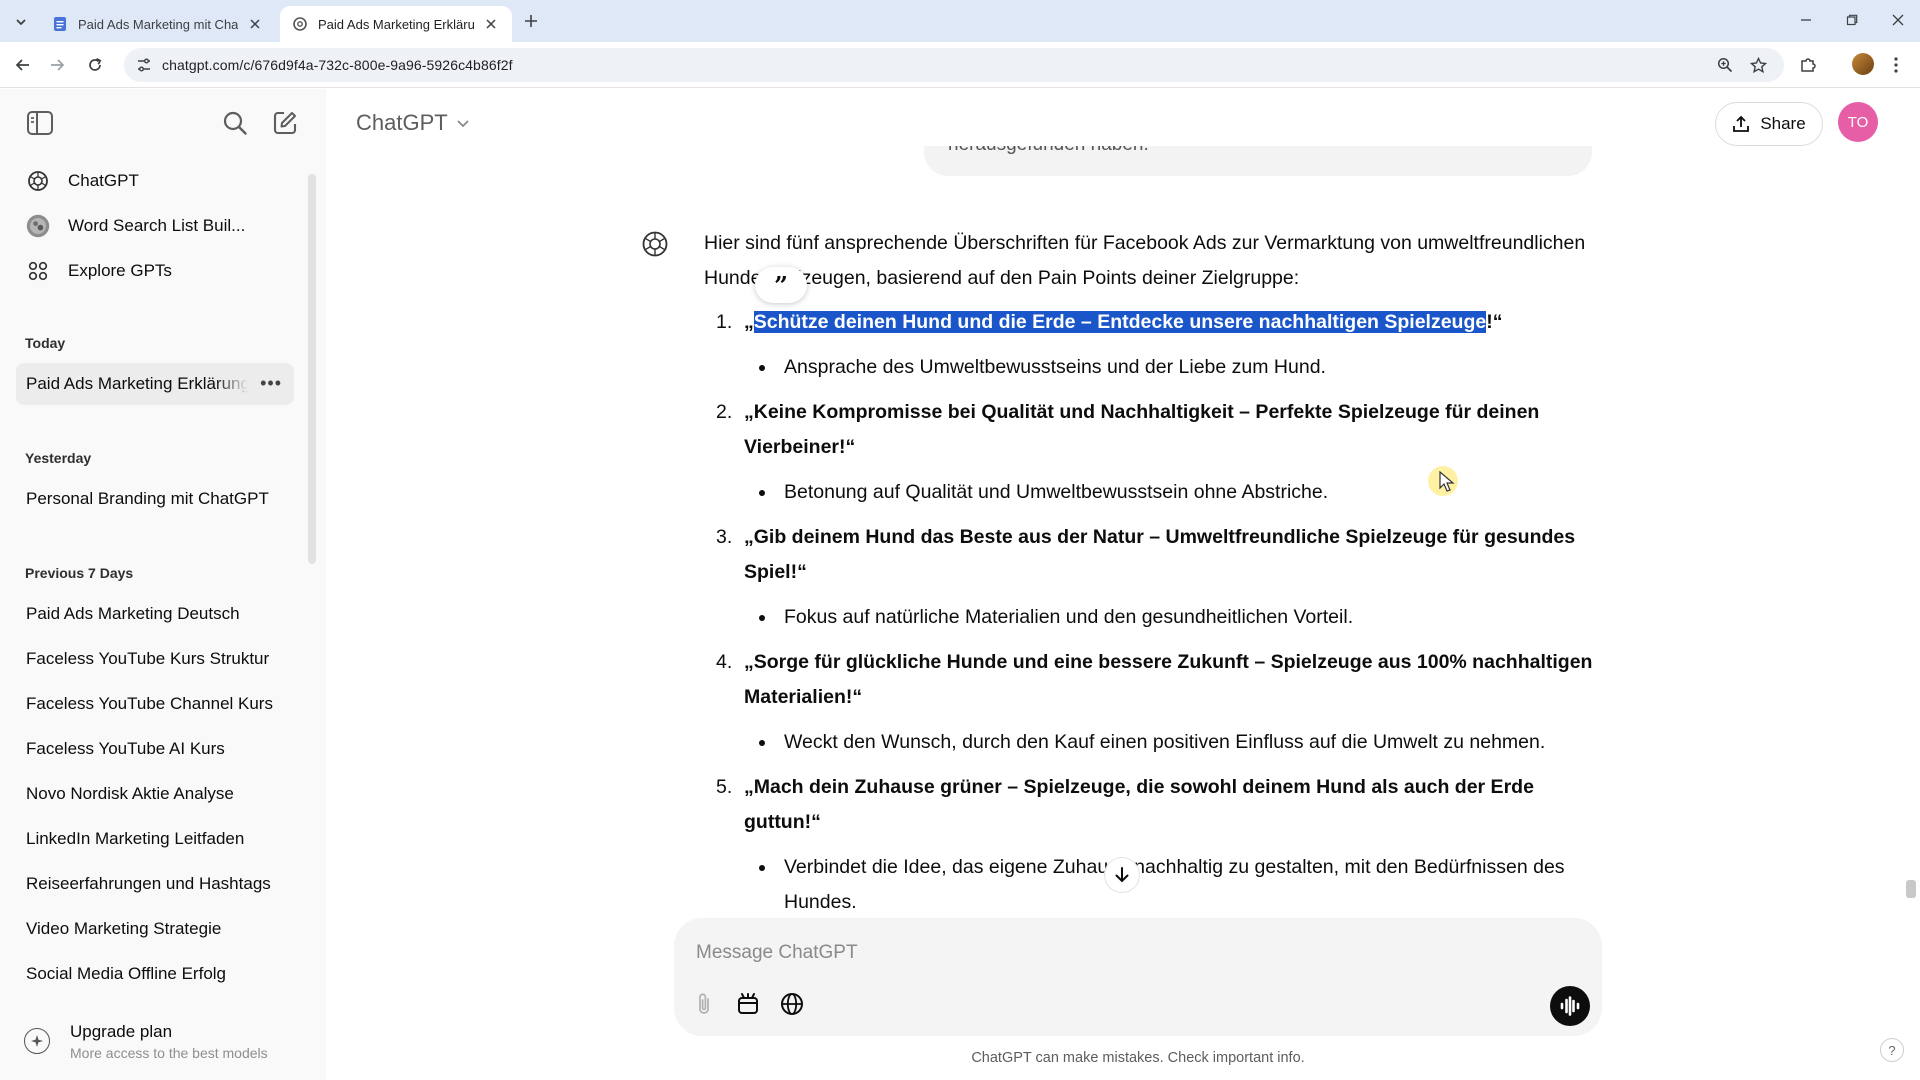  Describe the element at coordinates (38, 181) in the screenshot. I see `openai-logo-icon` at that location.